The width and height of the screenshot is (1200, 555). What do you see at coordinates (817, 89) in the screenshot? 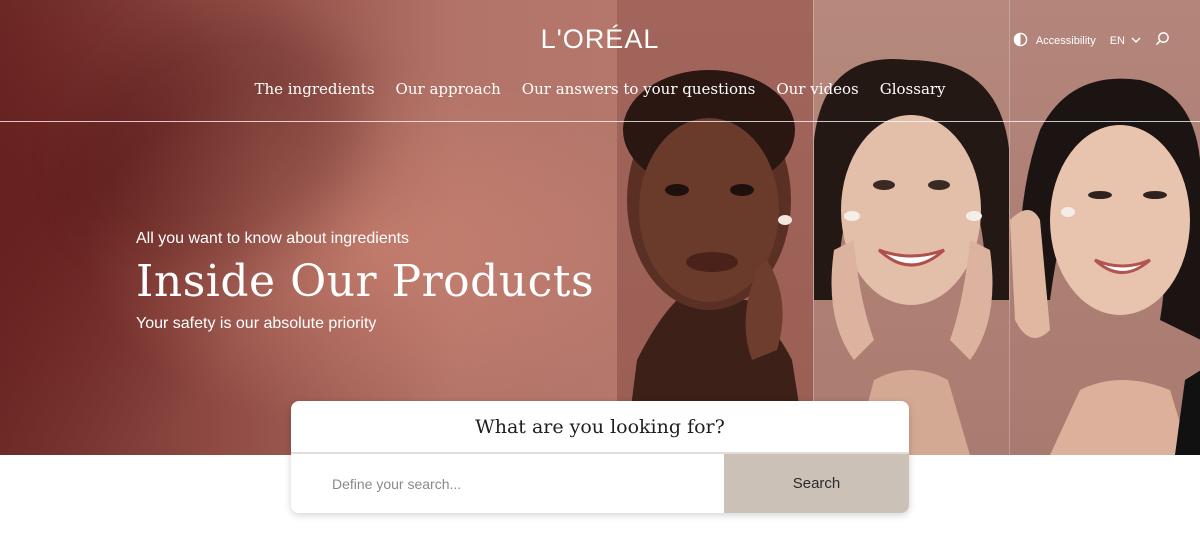
I see `nav-item-videos: Our videos` at bounding box center [817, 89].